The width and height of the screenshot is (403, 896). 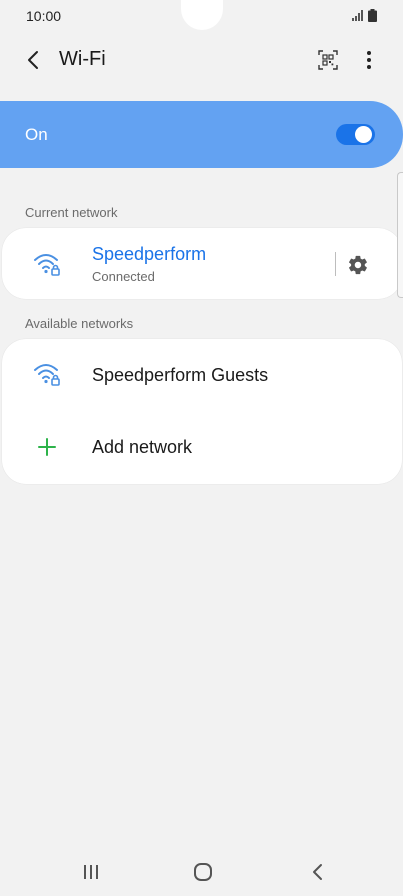 What do you see at coordinates (91, 872) in the screenshot?
I see `recents-icon` at bounding box center [91, 872].